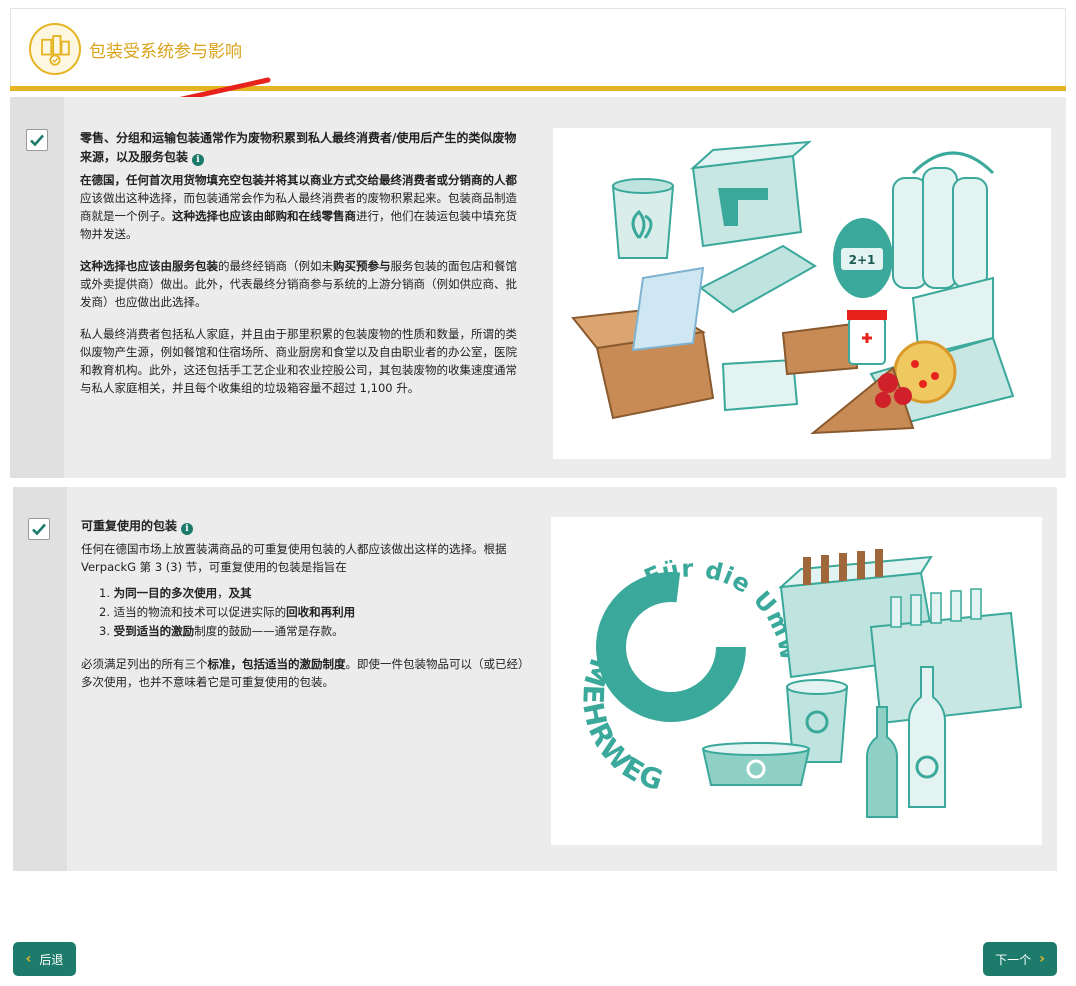 The image size is (1076, 986). What do you see at coordinates (175, 593) in the screenshot?
I see `list-item: 1. 为同一目的多次使用，及其` at bounding box center [175, 593].